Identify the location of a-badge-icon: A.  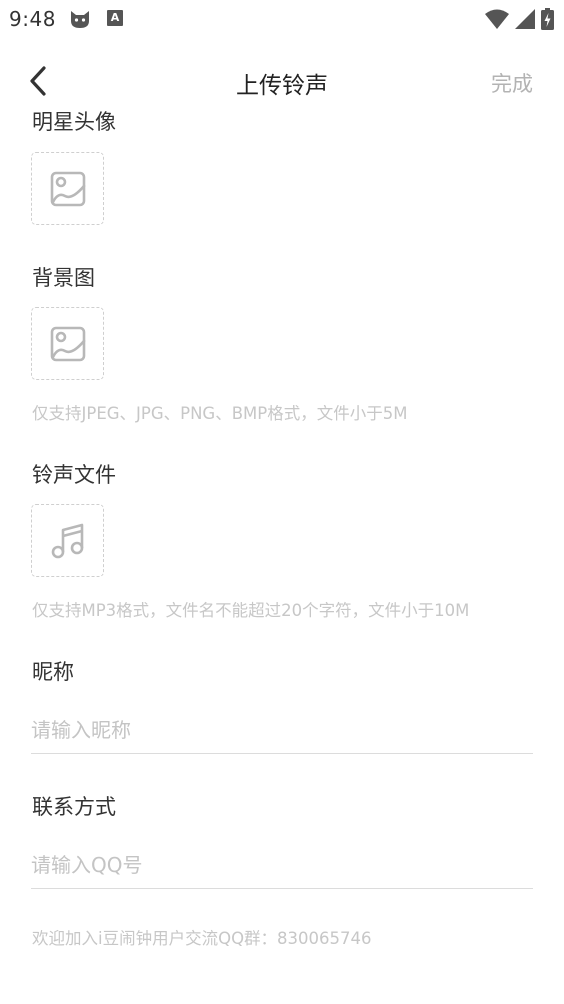
(115, 18).